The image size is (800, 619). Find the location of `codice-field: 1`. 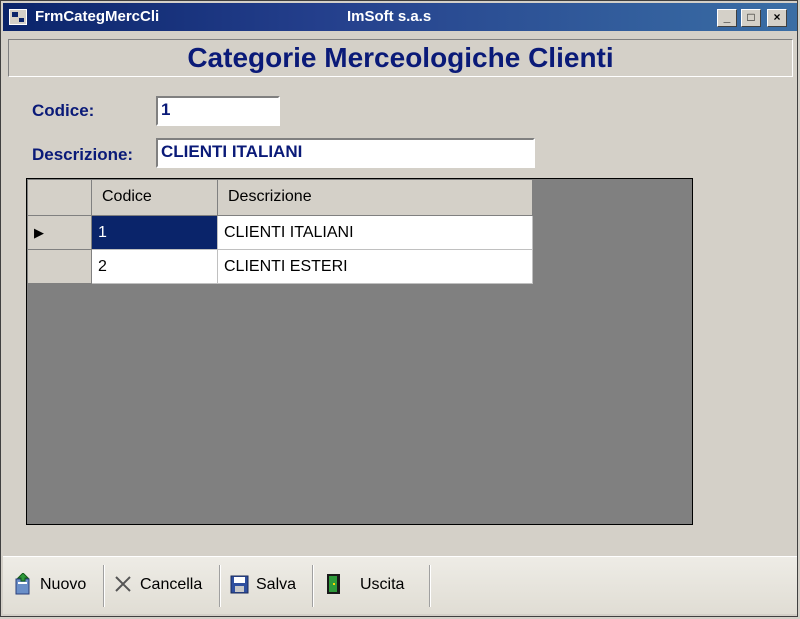

codice-field: 1 is located at coordinates (218, 111).